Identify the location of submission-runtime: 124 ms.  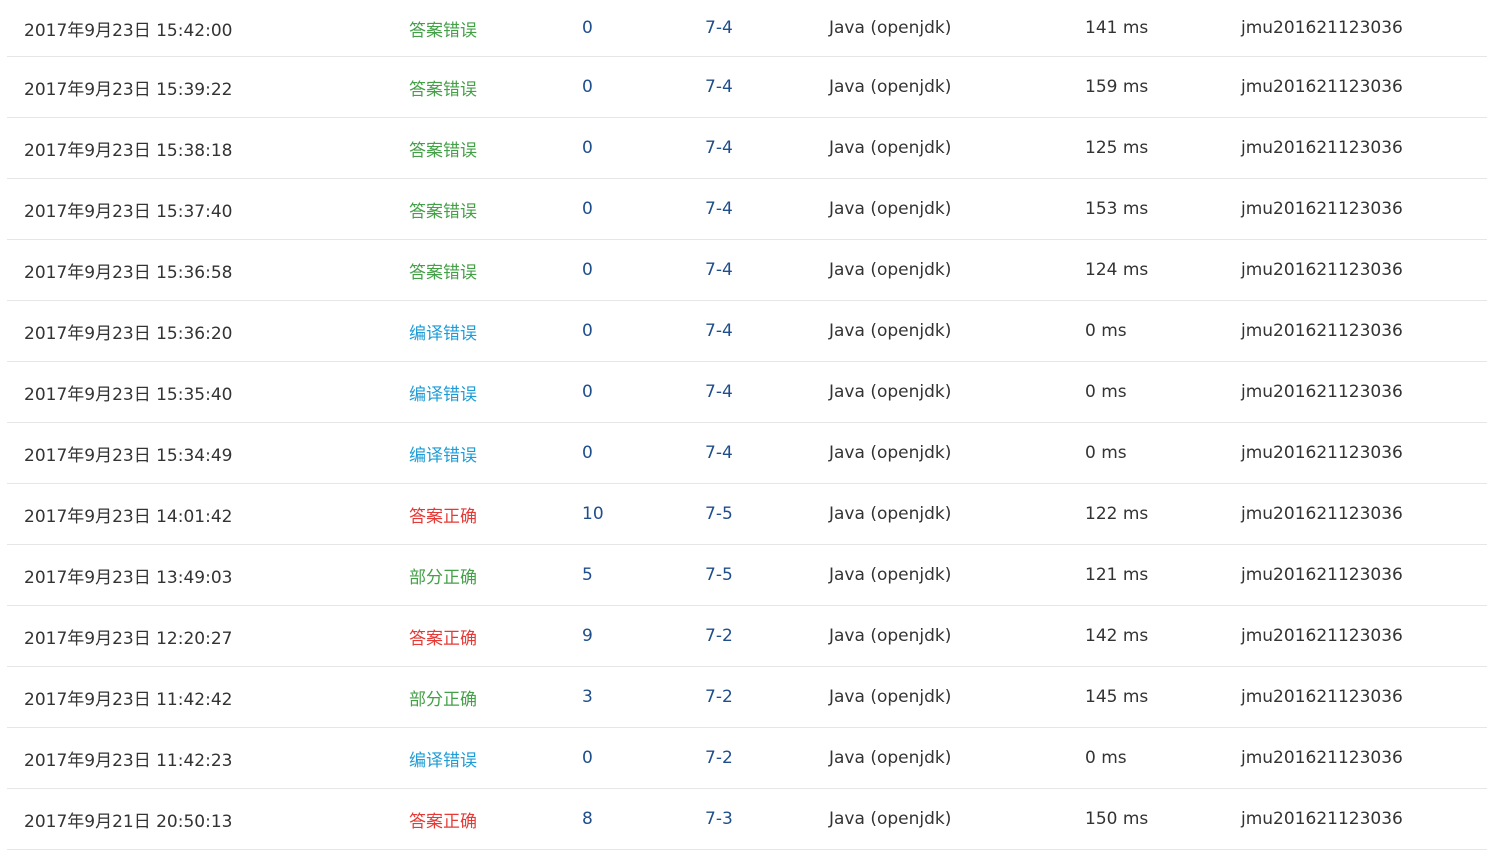
(1117, 270).